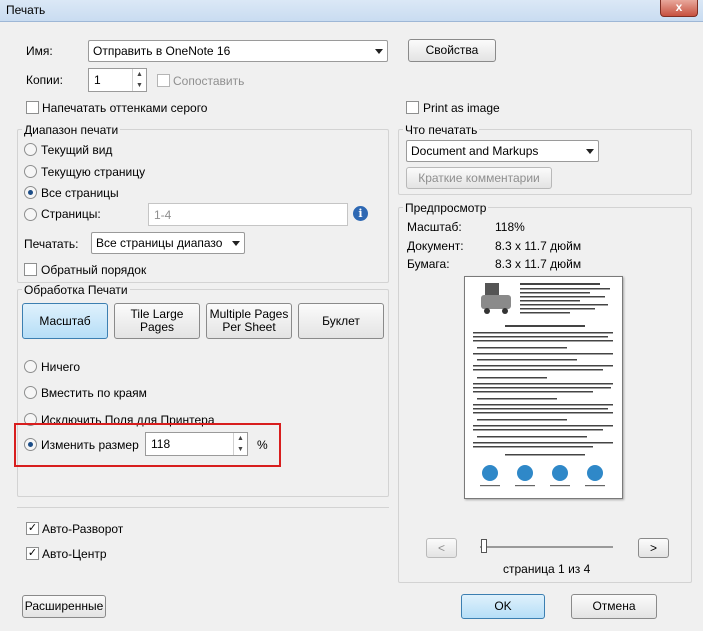  I want to click on size-none-radio, so click(30, 366).